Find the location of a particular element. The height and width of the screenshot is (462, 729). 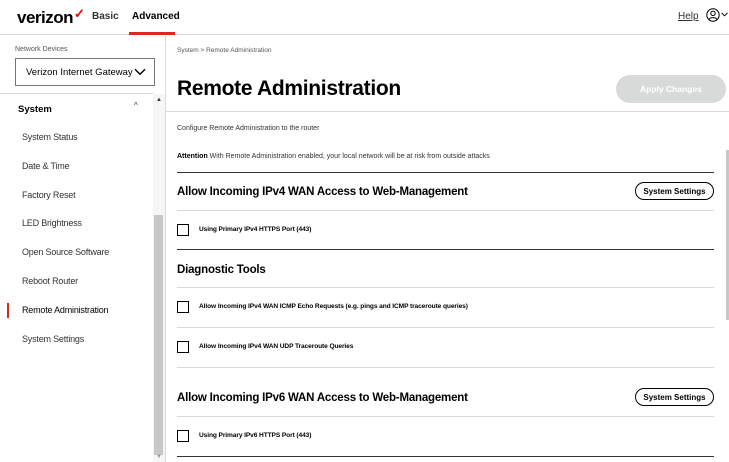

diagnostic-tools-title: Diagnostic Tools is located at coordinates (221, 270).